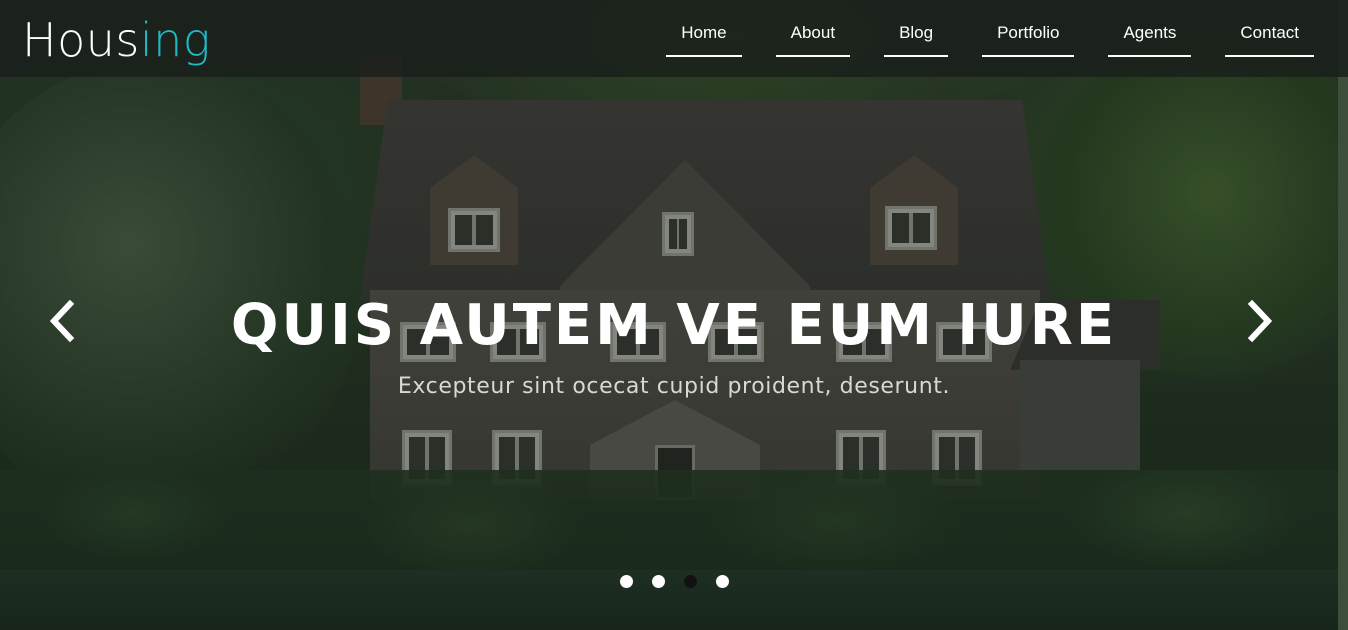 This screenshot has height=630, width=1348. I want to click on nav-portfolio: Portfolio, so click(1028, 38).